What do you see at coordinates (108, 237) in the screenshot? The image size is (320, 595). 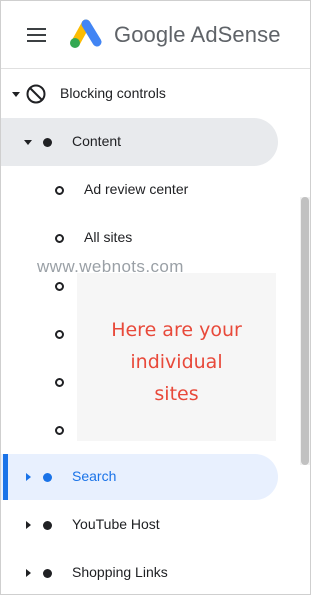 I see `nav-label: All sites` at bounding box center [108, 237].